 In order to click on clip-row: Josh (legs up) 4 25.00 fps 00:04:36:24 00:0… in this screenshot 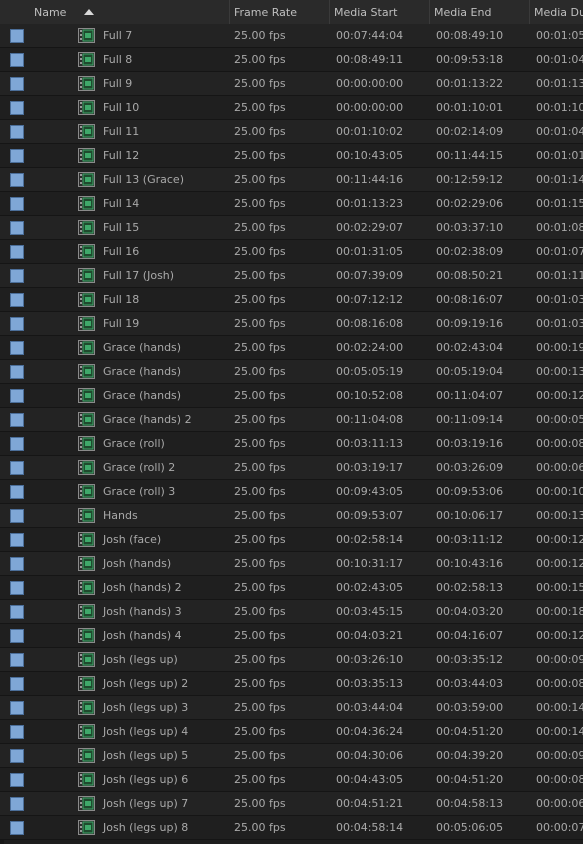, I will do `click(291, 732)`.